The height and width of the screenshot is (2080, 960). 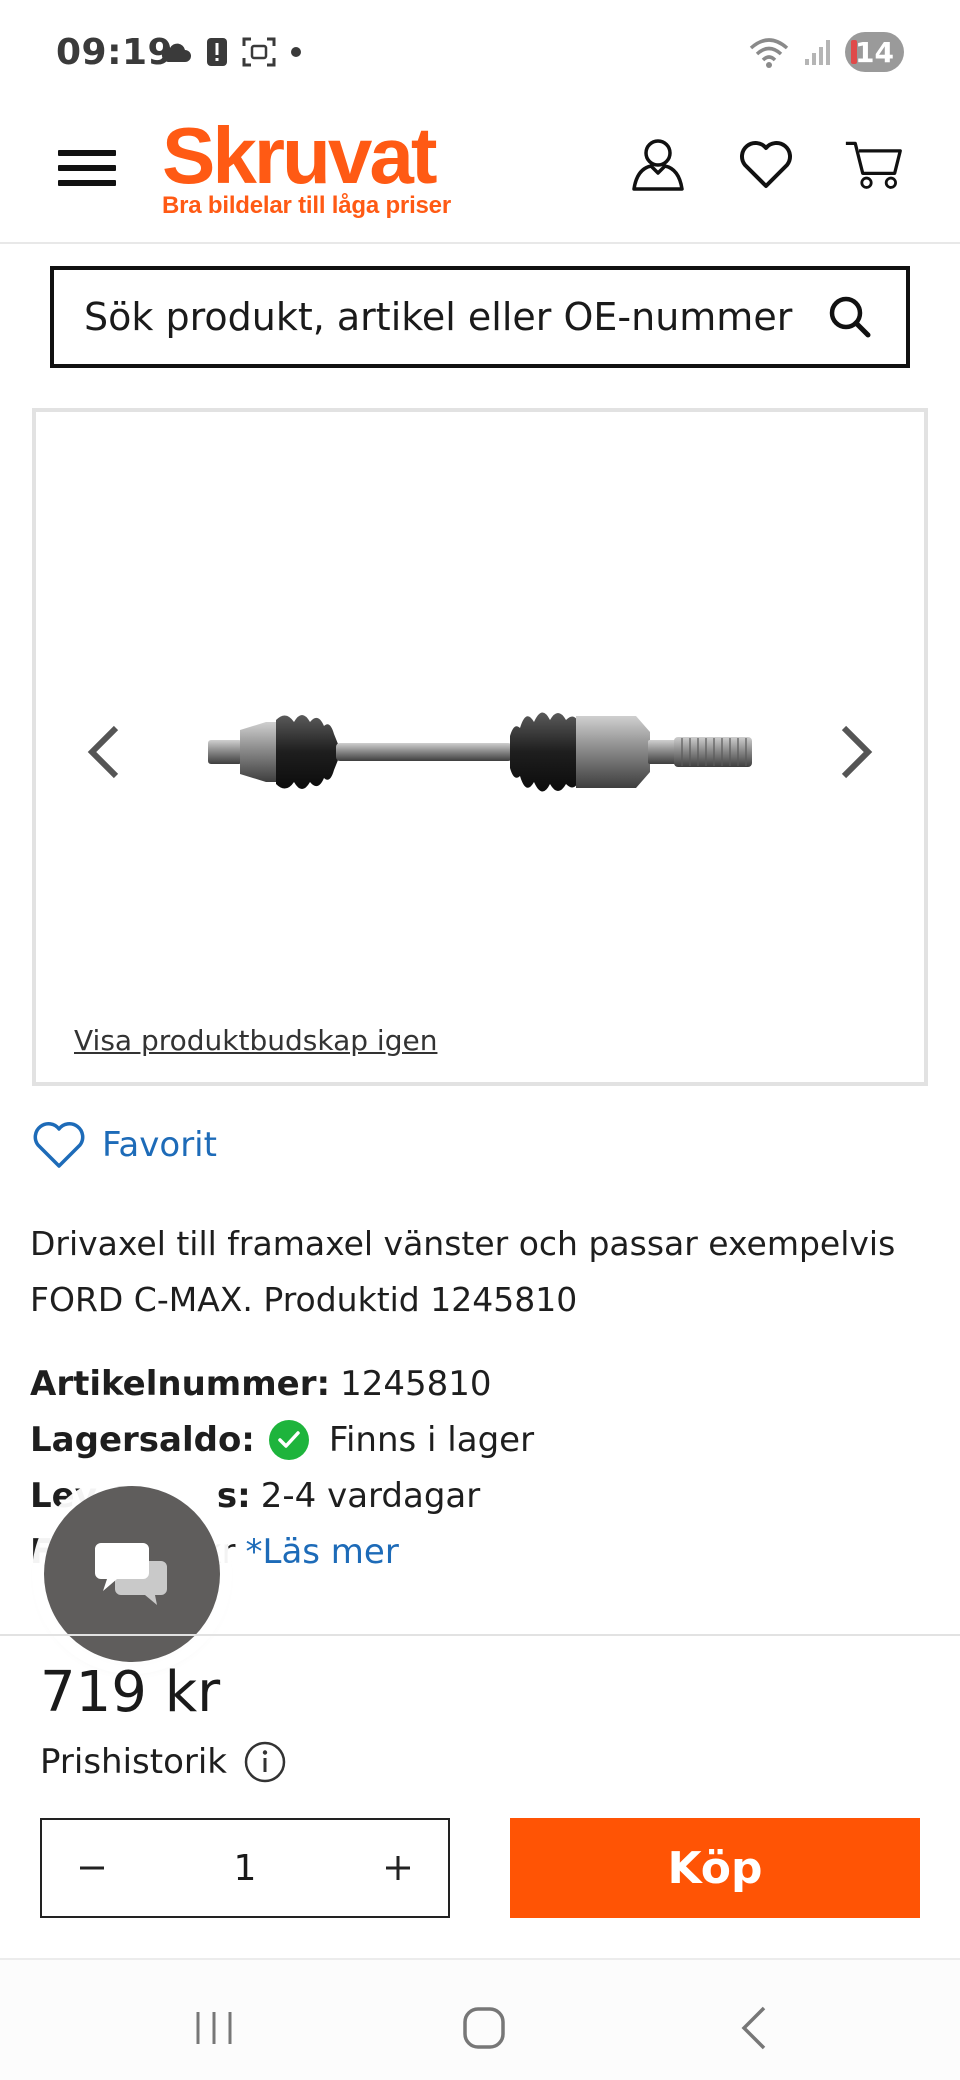 What do you see at coordinates (480, 1635) in the screenshot?
I see `divider` at bounding box center [480, 1635].